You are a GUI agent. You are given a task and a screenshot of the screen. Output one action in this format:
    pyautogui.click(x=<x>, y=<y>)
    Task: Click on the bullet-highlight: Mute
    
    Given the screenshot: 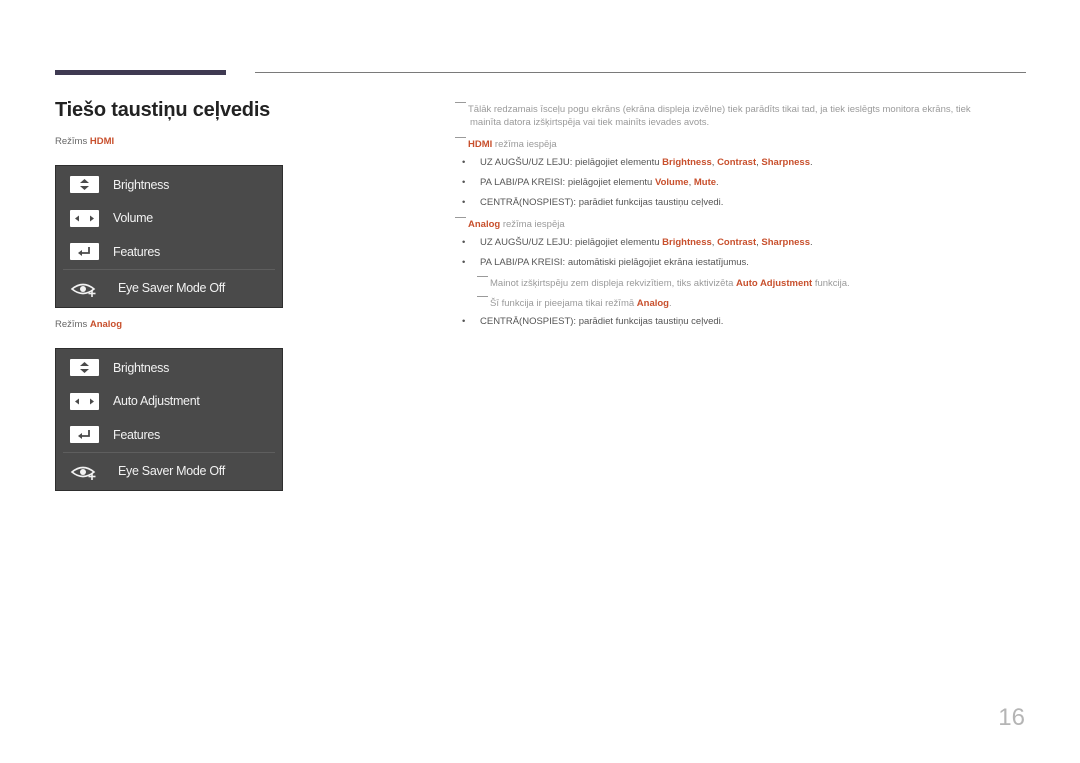 What is the action you would take?
    pyautogui.click(x=705, y=182)
    